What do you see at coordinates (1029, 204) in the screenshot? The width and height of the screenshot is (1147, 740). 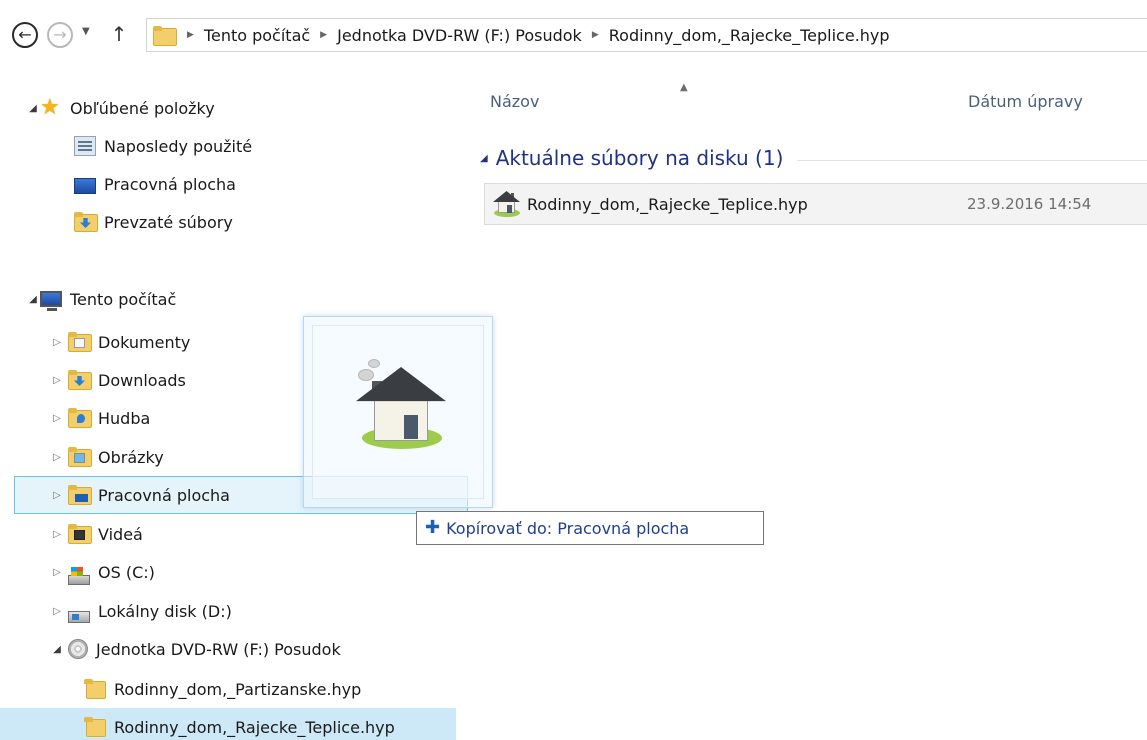 I see `file-modified-date: 23.9.2016 14:54` at bounding box center [1029, 204].